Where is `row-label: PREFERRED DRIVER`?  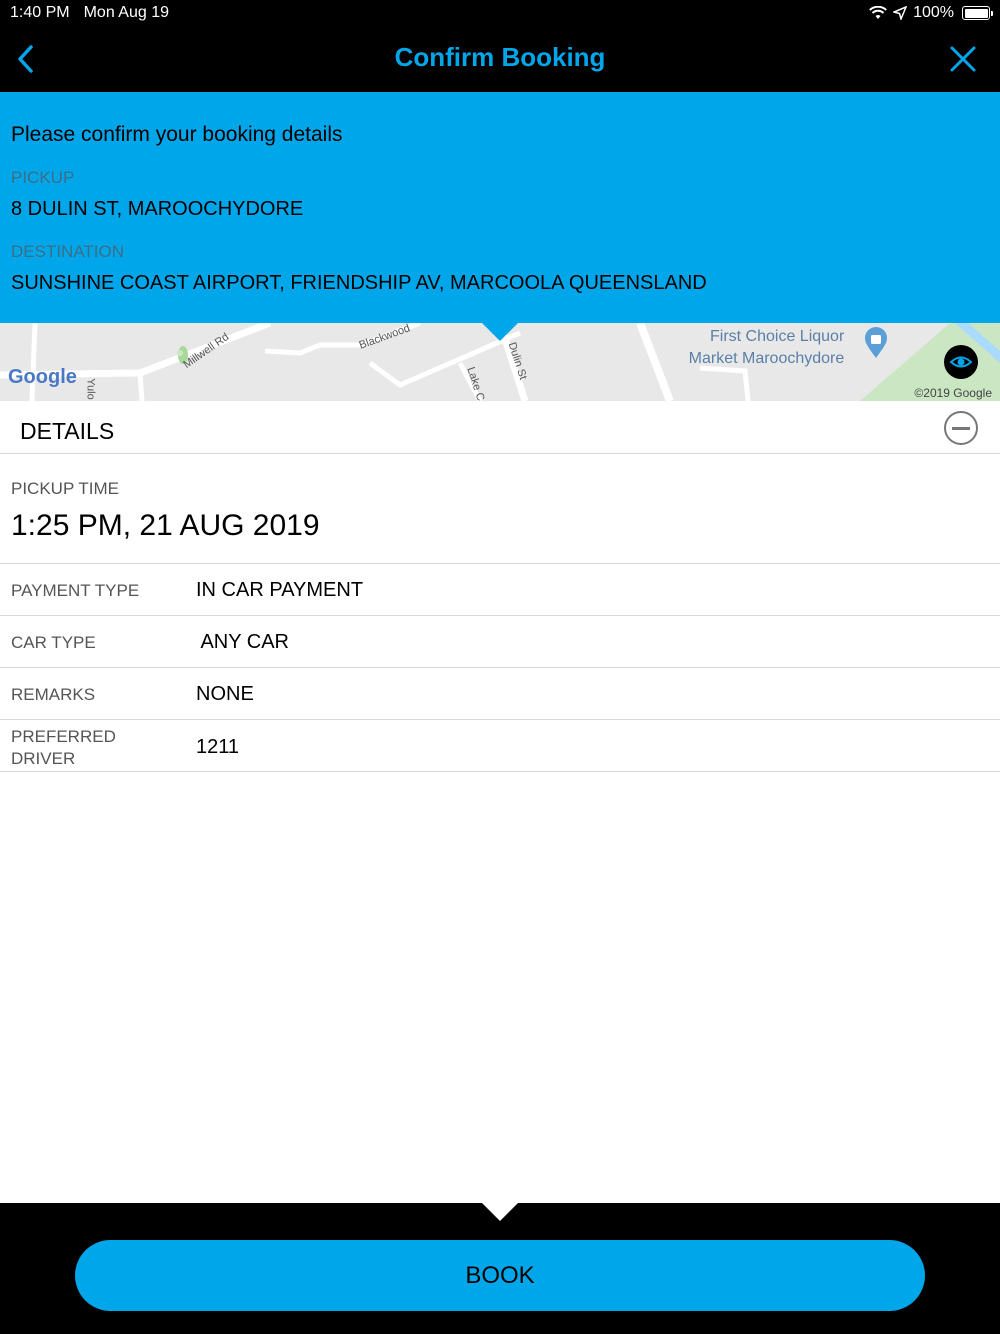 row-label: PREFERRED DRIVER is located at coordinates (63, 747).